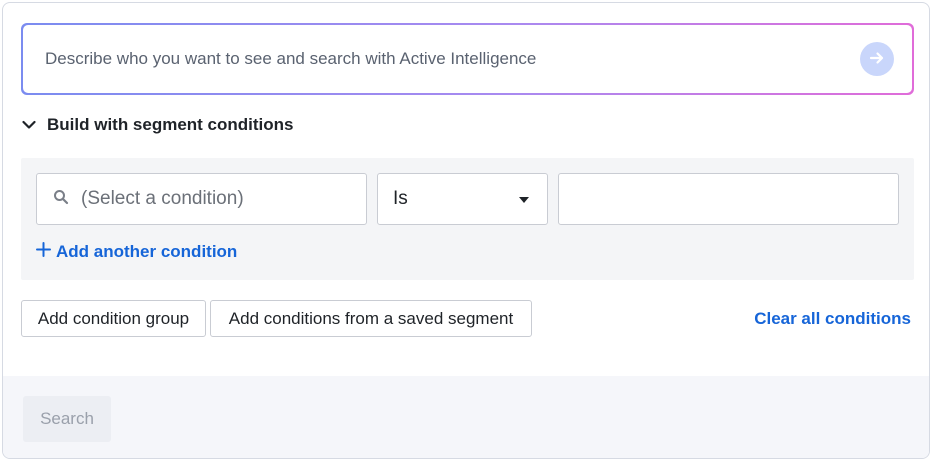 The height and width of the screenshot is (462, 933). I want to click on operator-value: Is, so click(400, 198).